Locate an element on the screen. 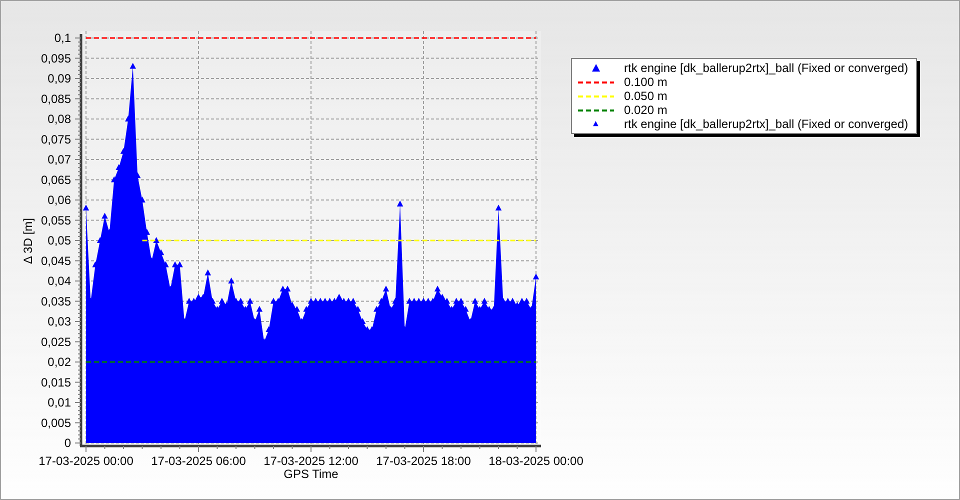  y-tick-label: 0,05 is located at coordinates (59, 241).